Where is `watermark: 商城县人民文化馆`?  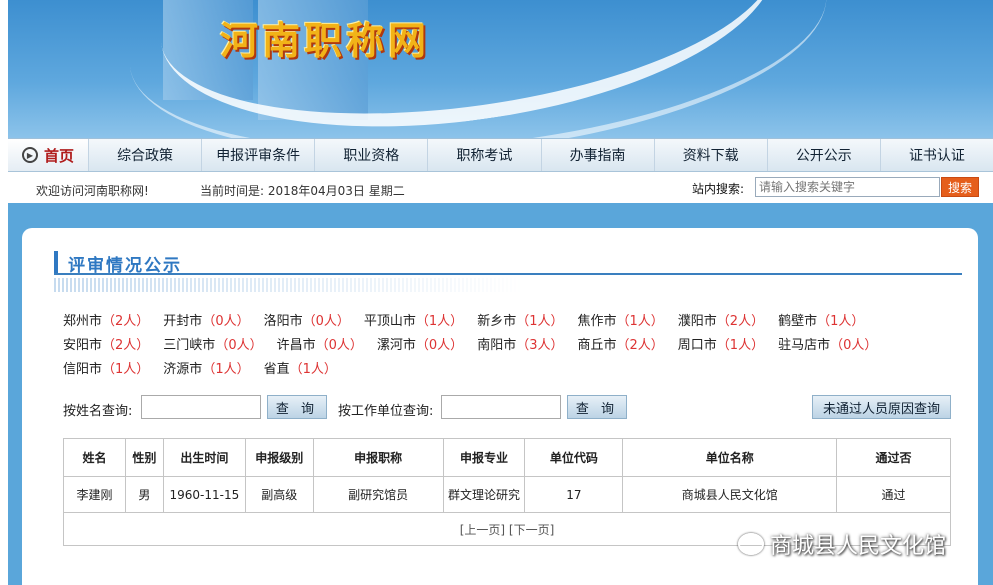 watermark: 商城县人民文化馆 is located at coordinates (842, 544).